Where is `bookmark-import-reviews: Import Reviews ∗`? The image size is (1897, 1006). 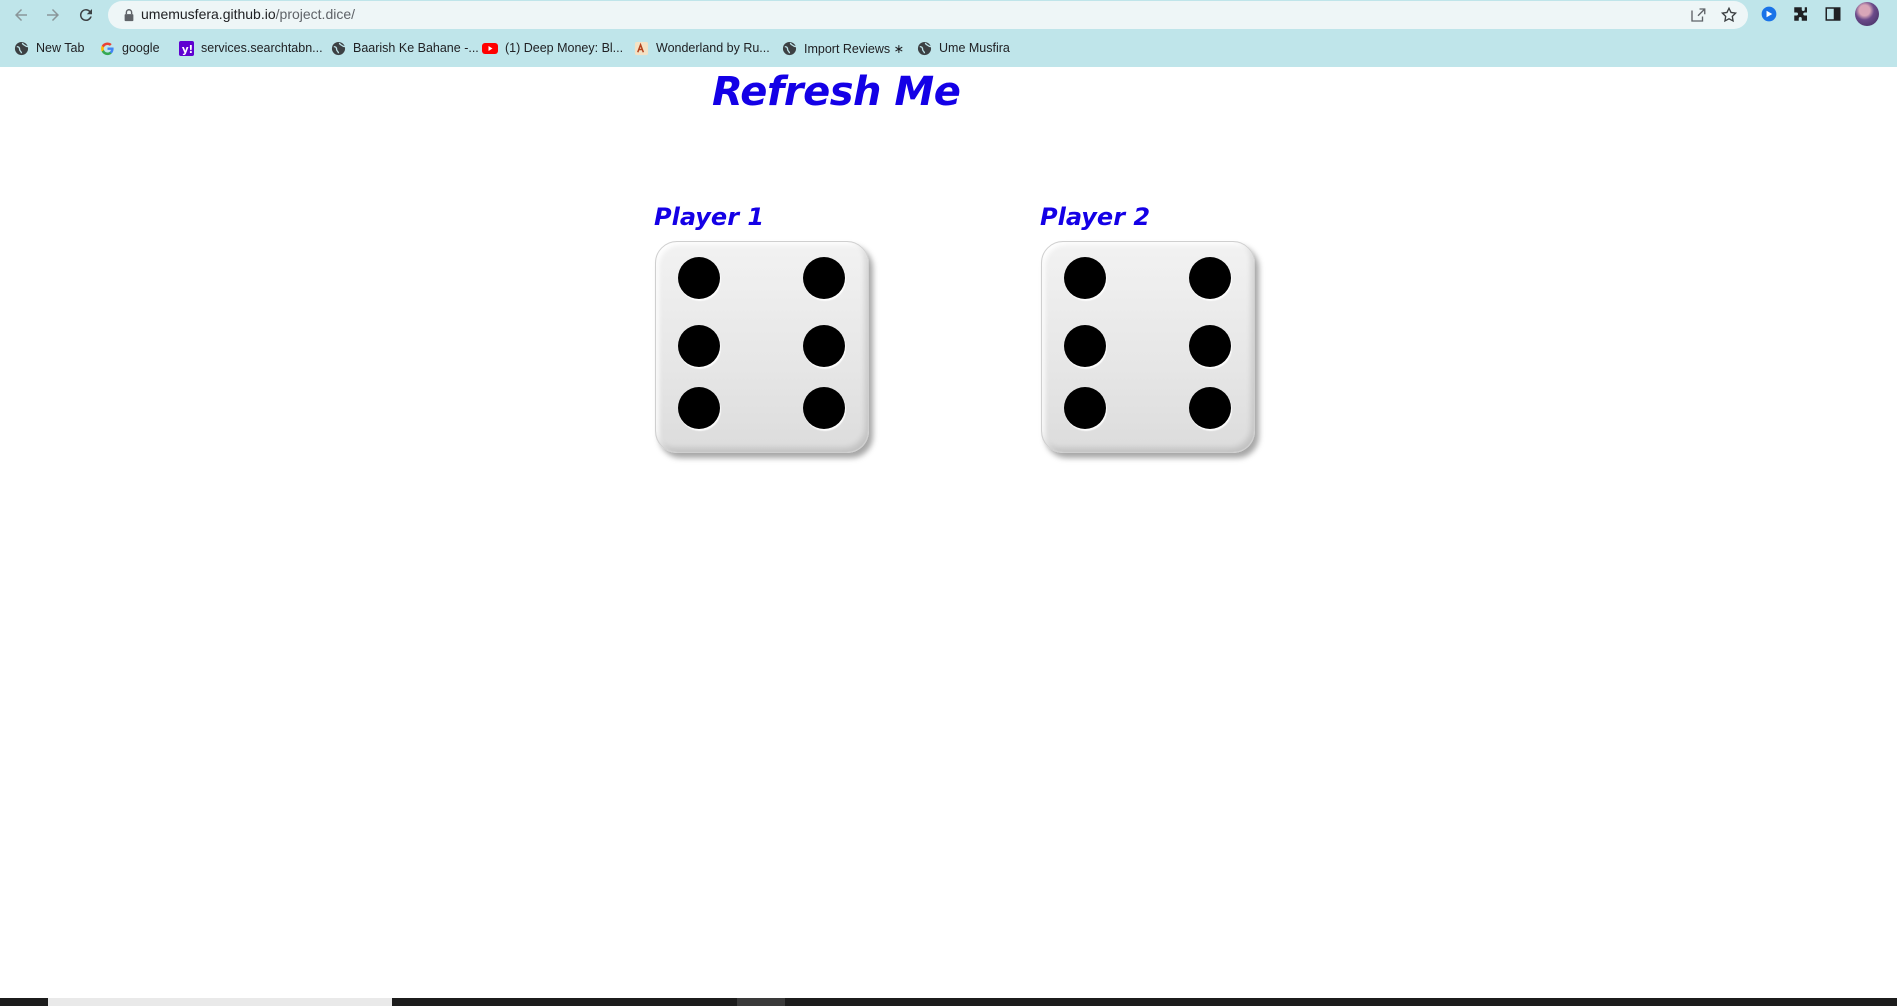
bookmark-import-reviews: Import Reviews ∗ is located at coordinates (842, 48).